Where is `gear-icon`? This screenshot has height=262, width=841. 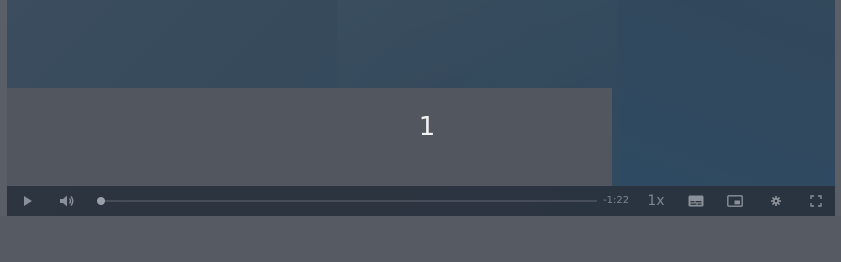 gear-icon is located at coordinates (776, 201).